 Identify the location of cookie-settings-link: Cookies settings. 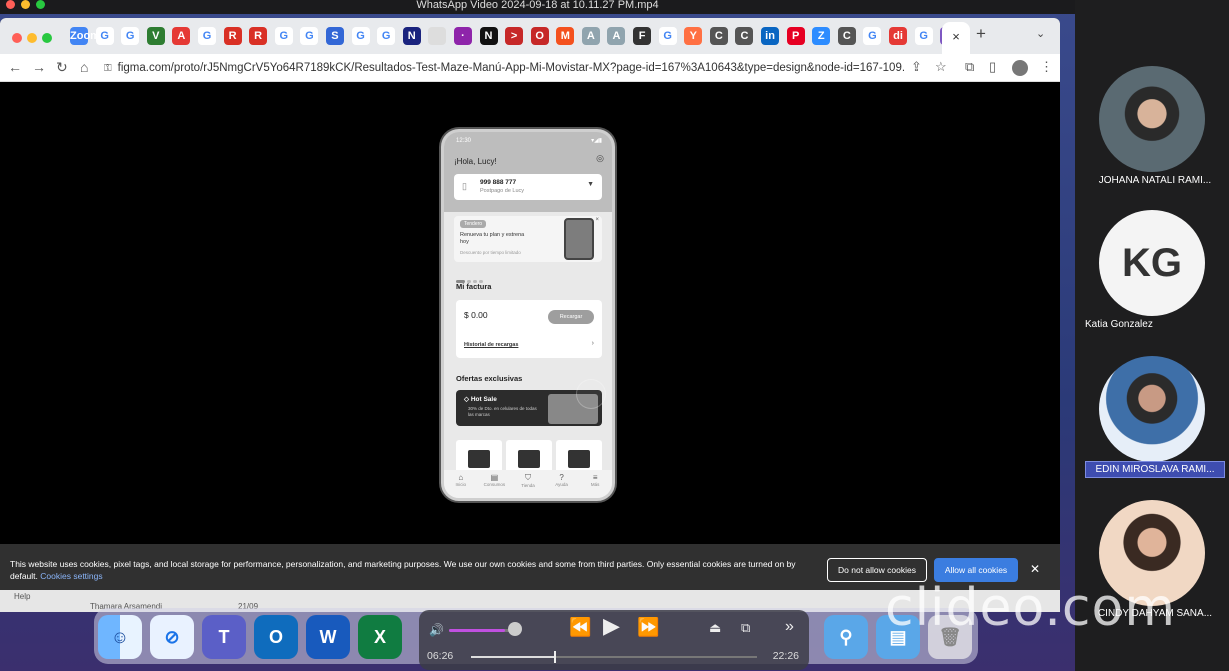
(71, 576).